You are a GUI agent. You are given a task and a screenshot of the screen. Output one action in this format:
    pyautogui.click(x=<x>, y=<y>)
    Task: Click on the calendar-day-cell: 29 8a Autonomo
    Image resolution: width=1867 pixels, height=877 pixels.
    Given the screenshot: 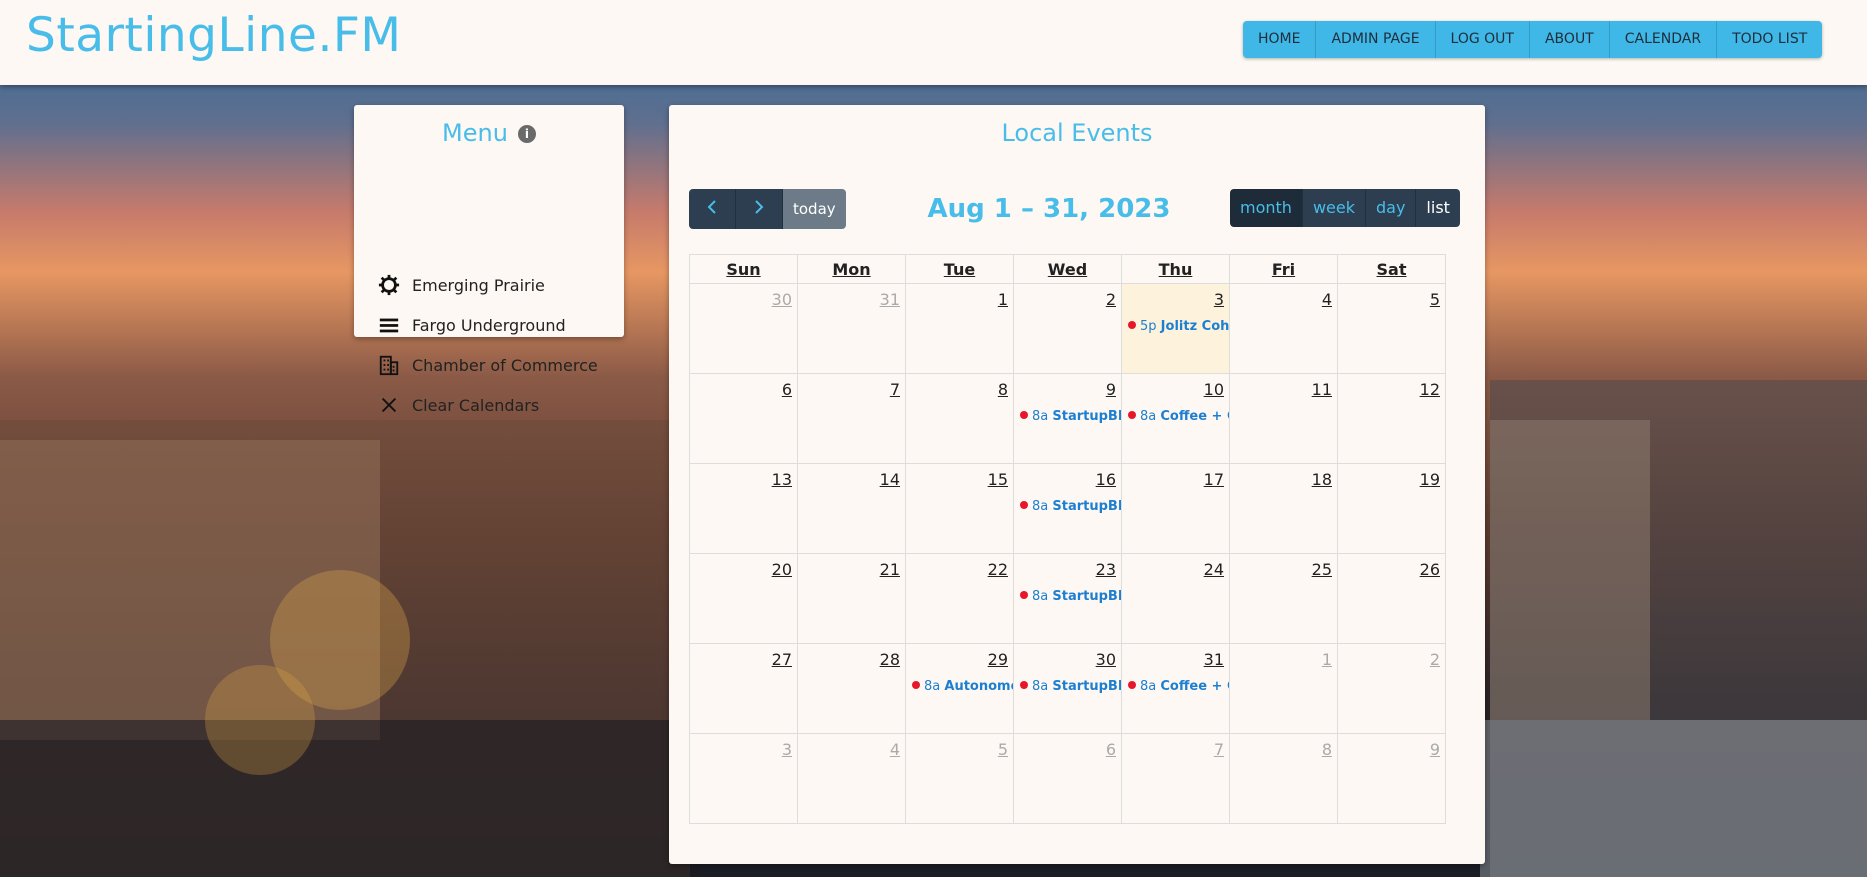 What is the action you would take?
    pyautogui.click(x=959, y=688)
    